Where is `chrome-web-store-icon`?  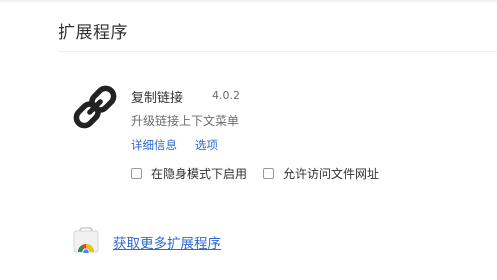
chrome-web-store-icon is located at coordinates (86, 241).